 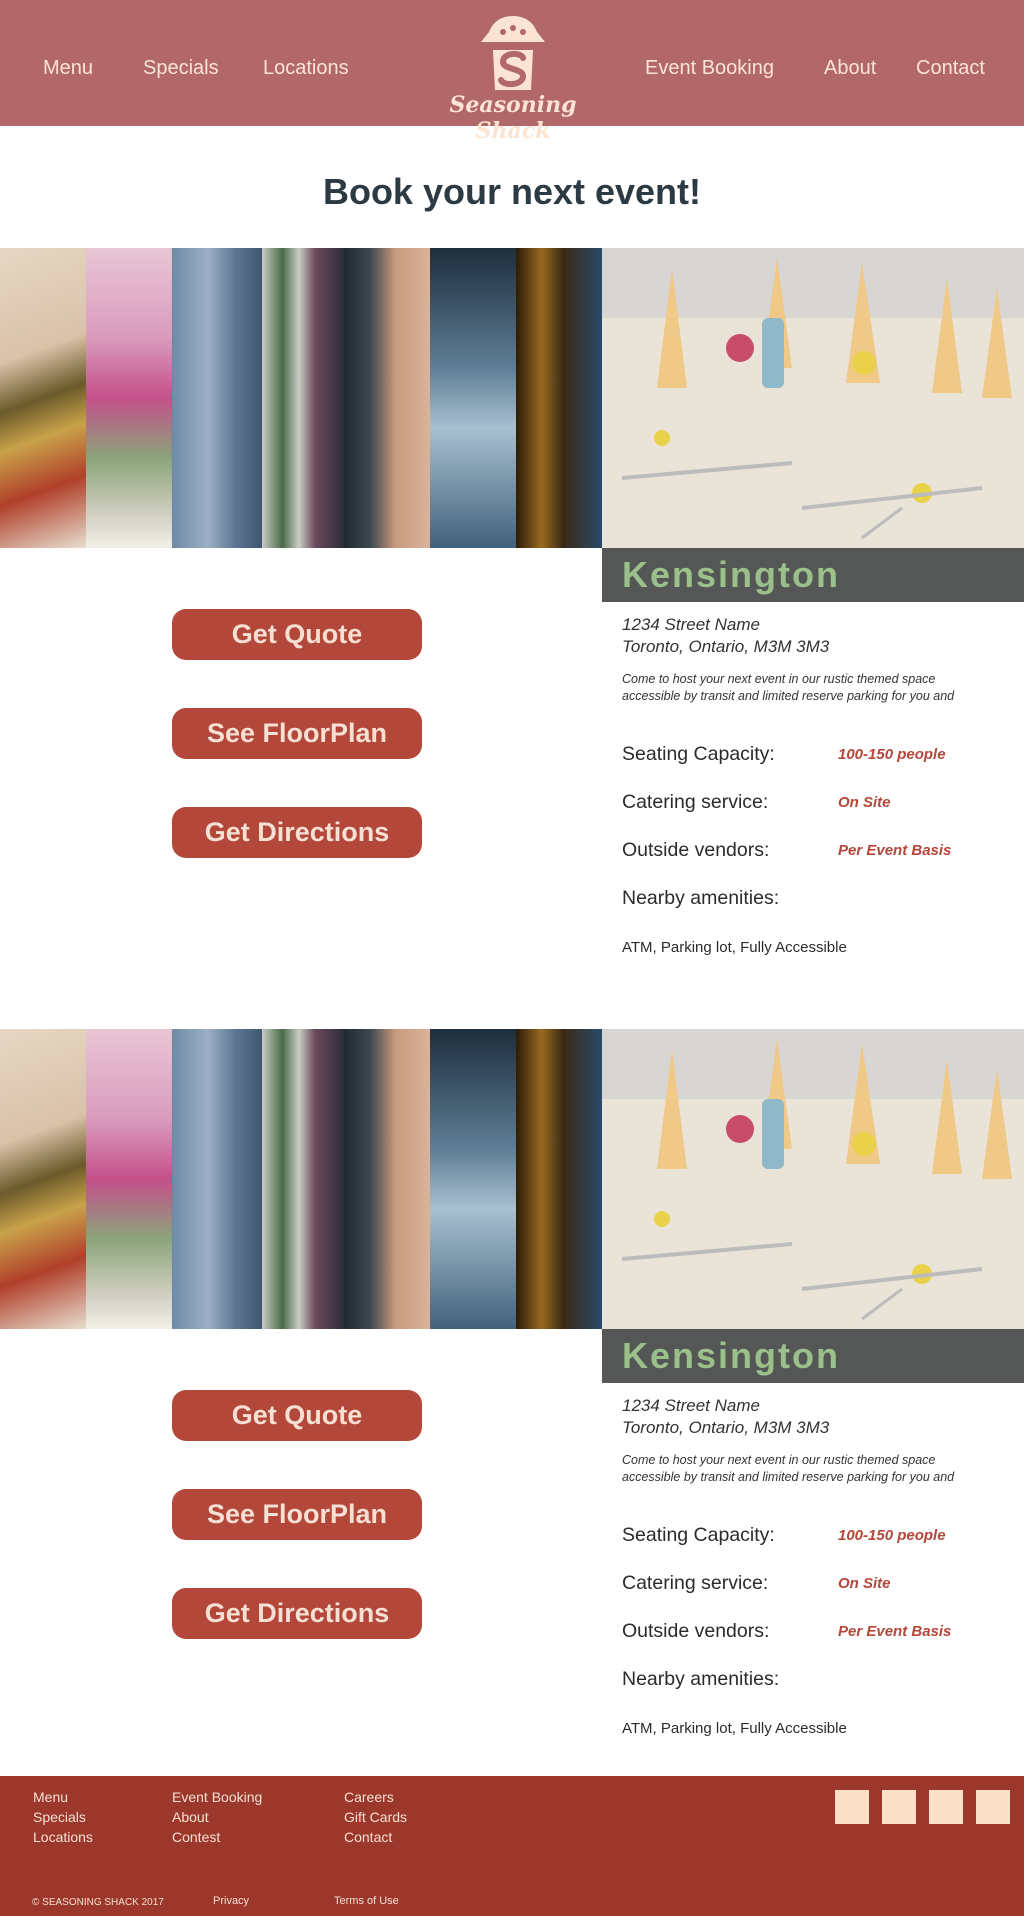 I want to click on footer-link-menu: Menu, so click(x=50, y=1797).